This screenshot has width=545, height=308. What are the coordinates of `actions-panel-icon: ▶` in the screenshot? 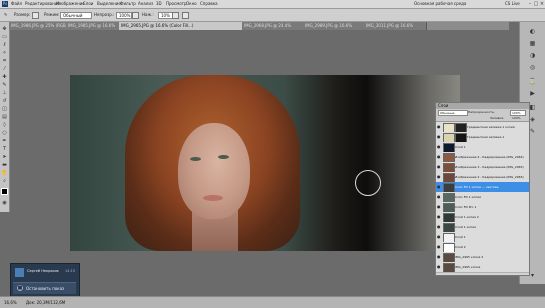 It's located at (532, 94).